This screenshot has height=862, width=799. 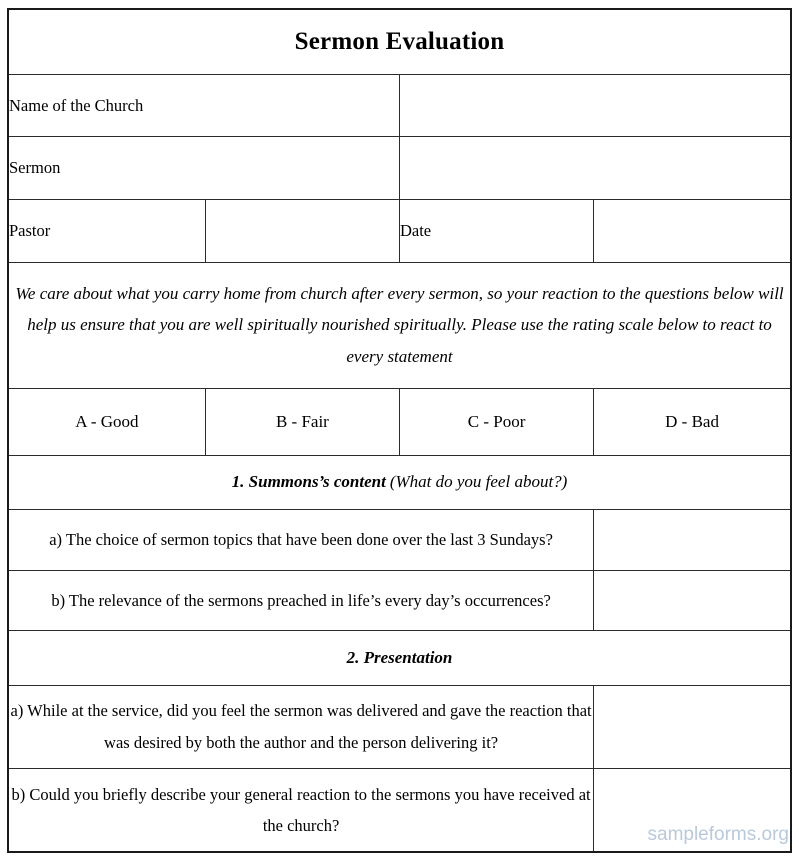 What do you see at coordinates (203, 168) in the screenshot?
I see `label-sermon: Sermon` at bounding box center [203, 168].